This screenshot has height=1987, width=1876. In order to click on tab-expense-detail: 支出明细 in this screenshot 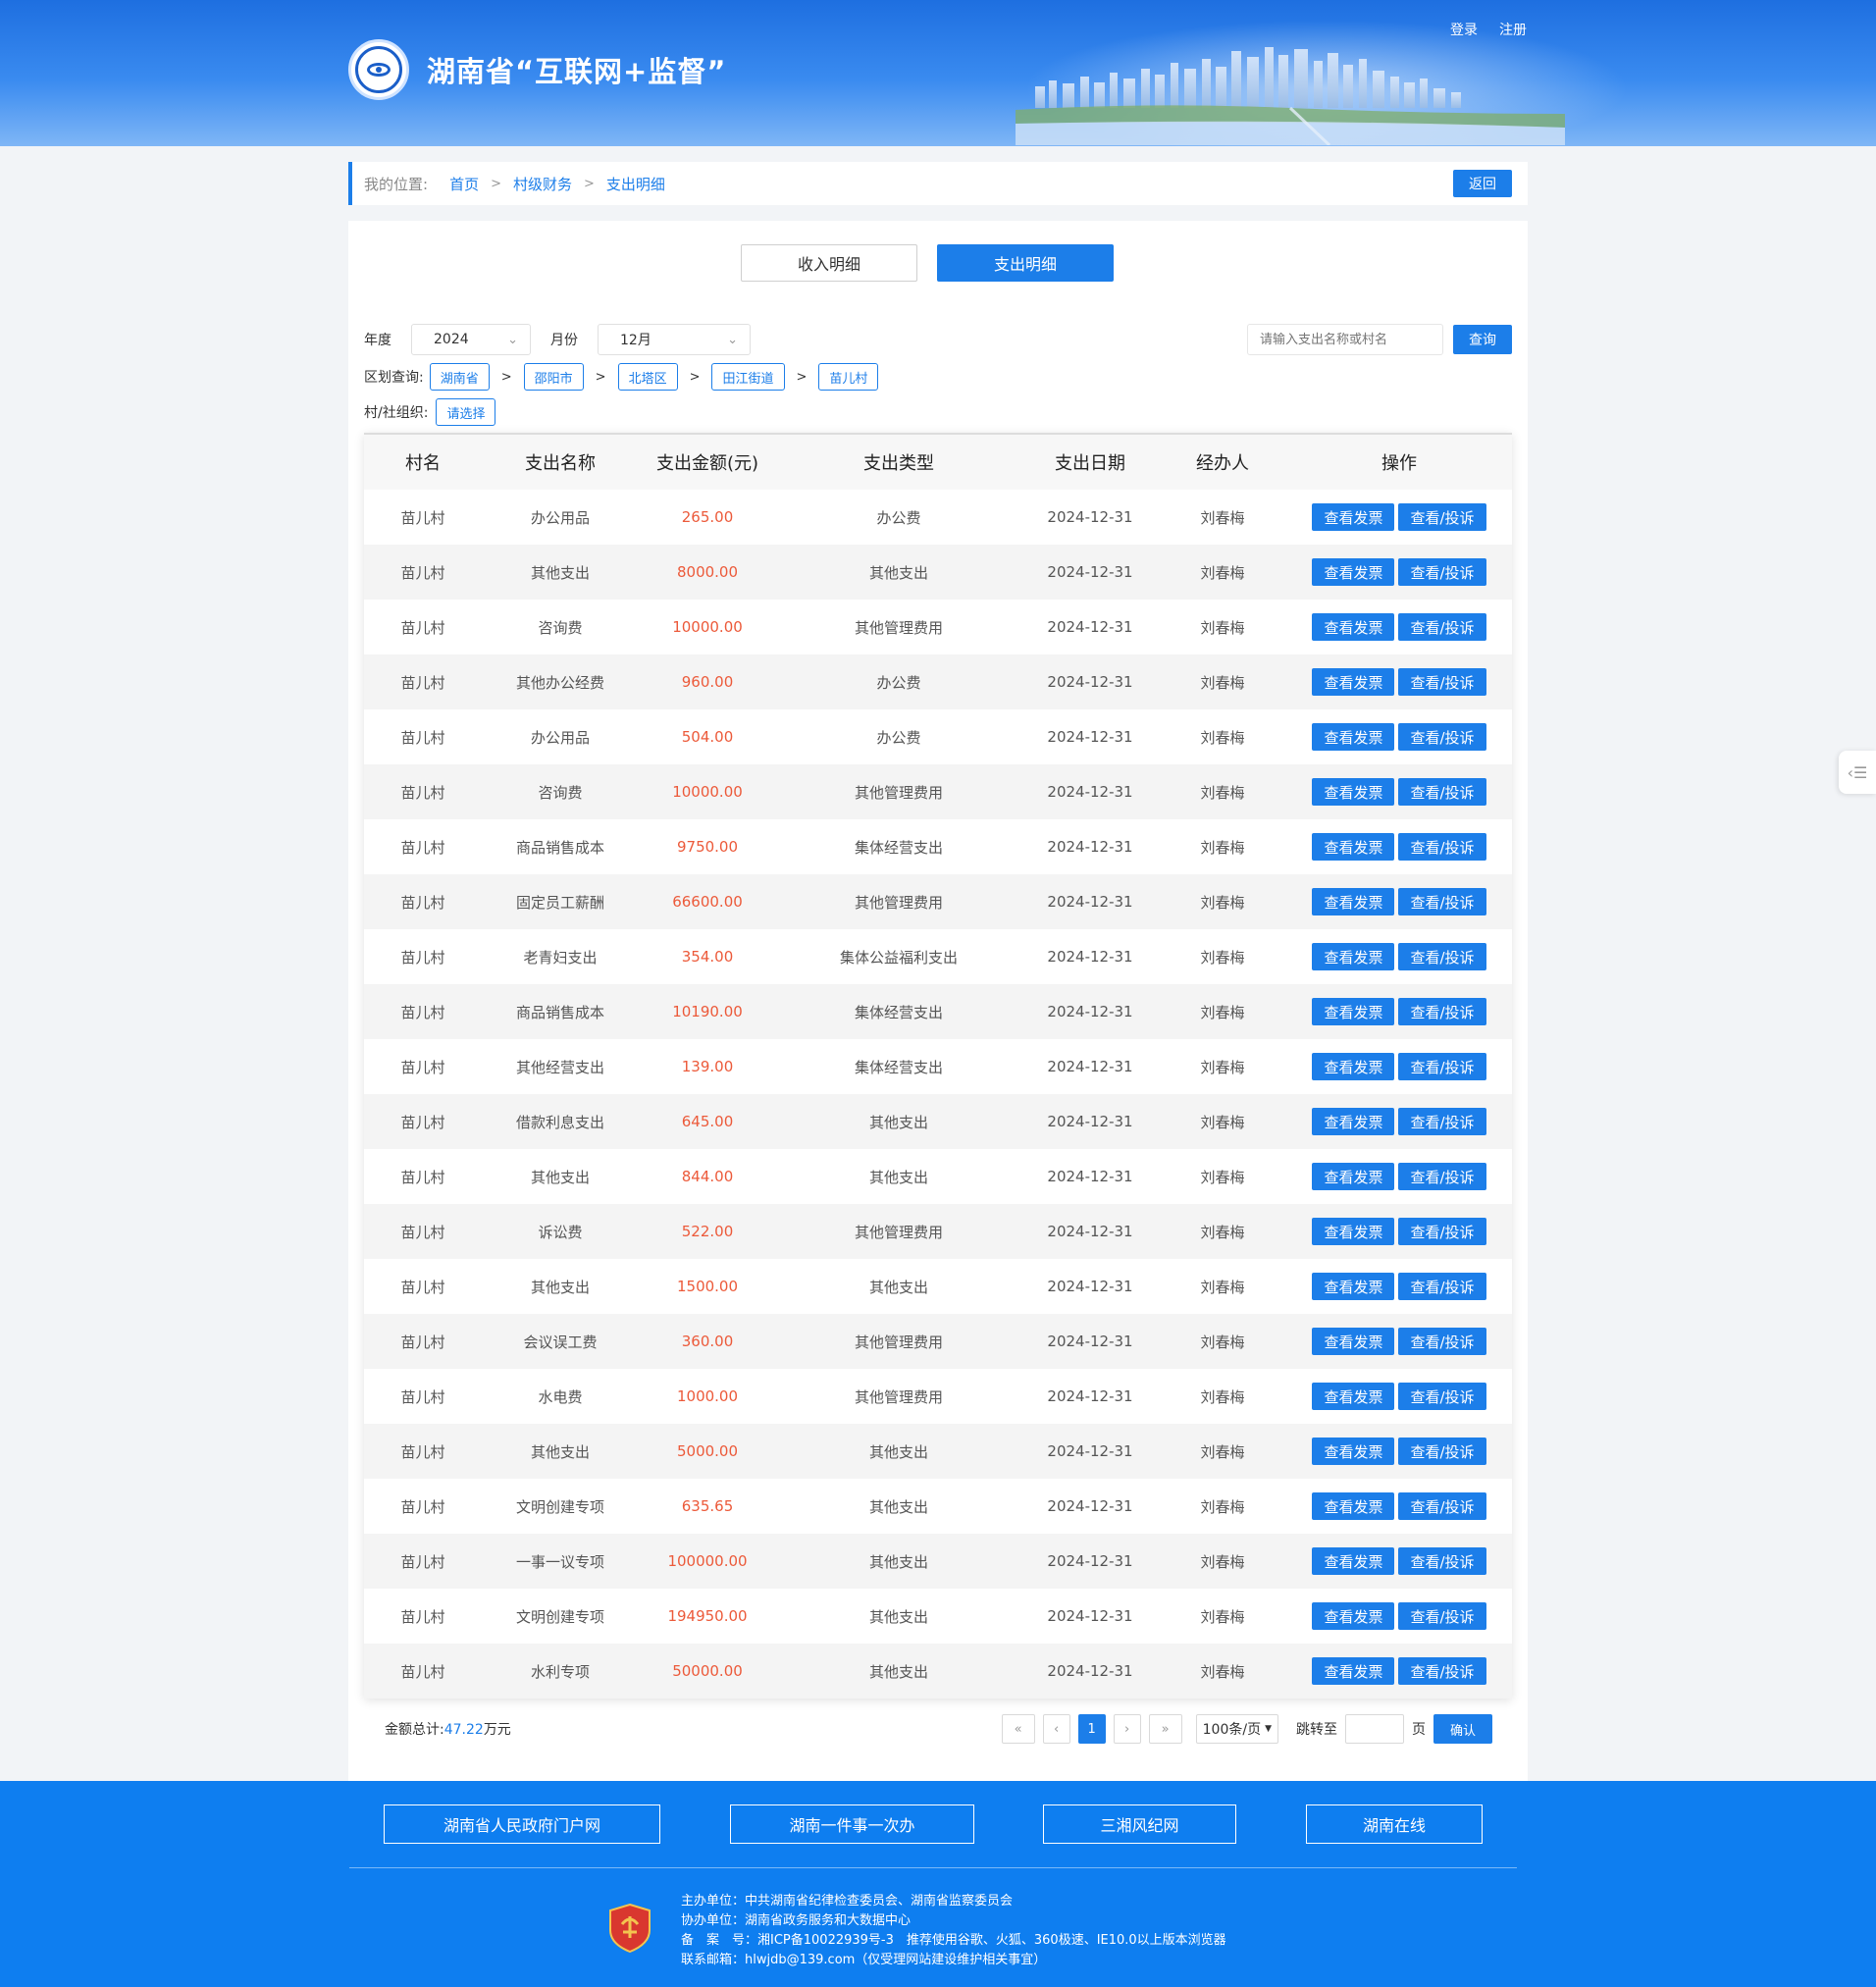, I will do `click(1025, 263)`.